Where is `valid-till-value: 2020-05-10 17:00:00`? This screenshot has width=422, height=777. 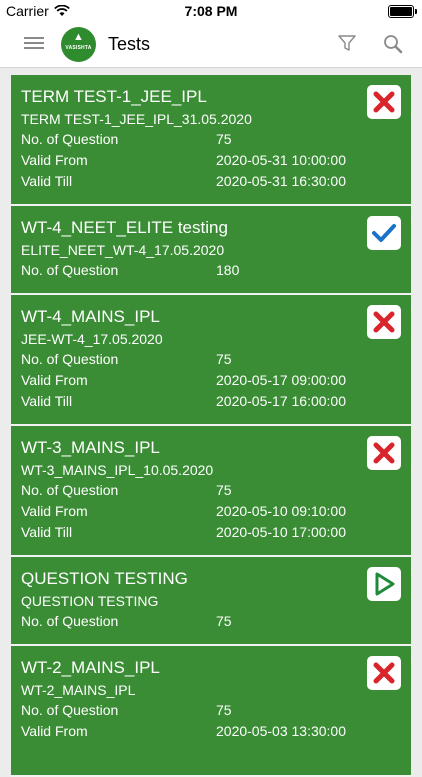 valid-till-value: 2020-05-10 17:00:00 is located at coordinates (281, 532).